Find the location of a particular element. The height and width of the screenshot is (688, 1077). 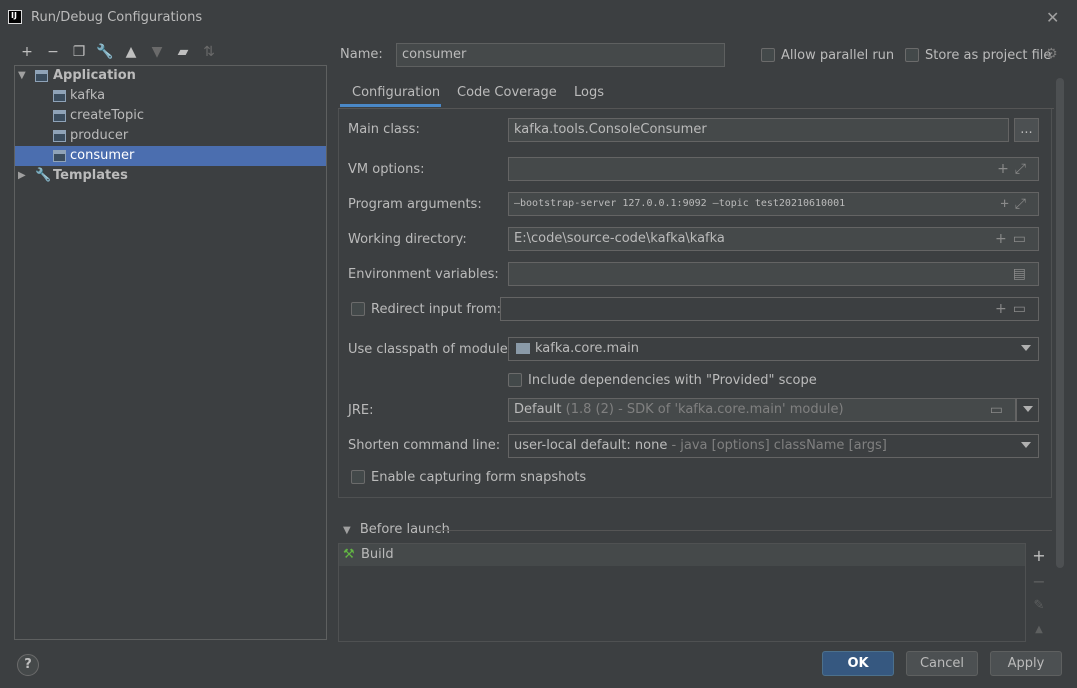

form-snapshots-label: Enable capturing form snapshots is located at coordinates (479, 477).